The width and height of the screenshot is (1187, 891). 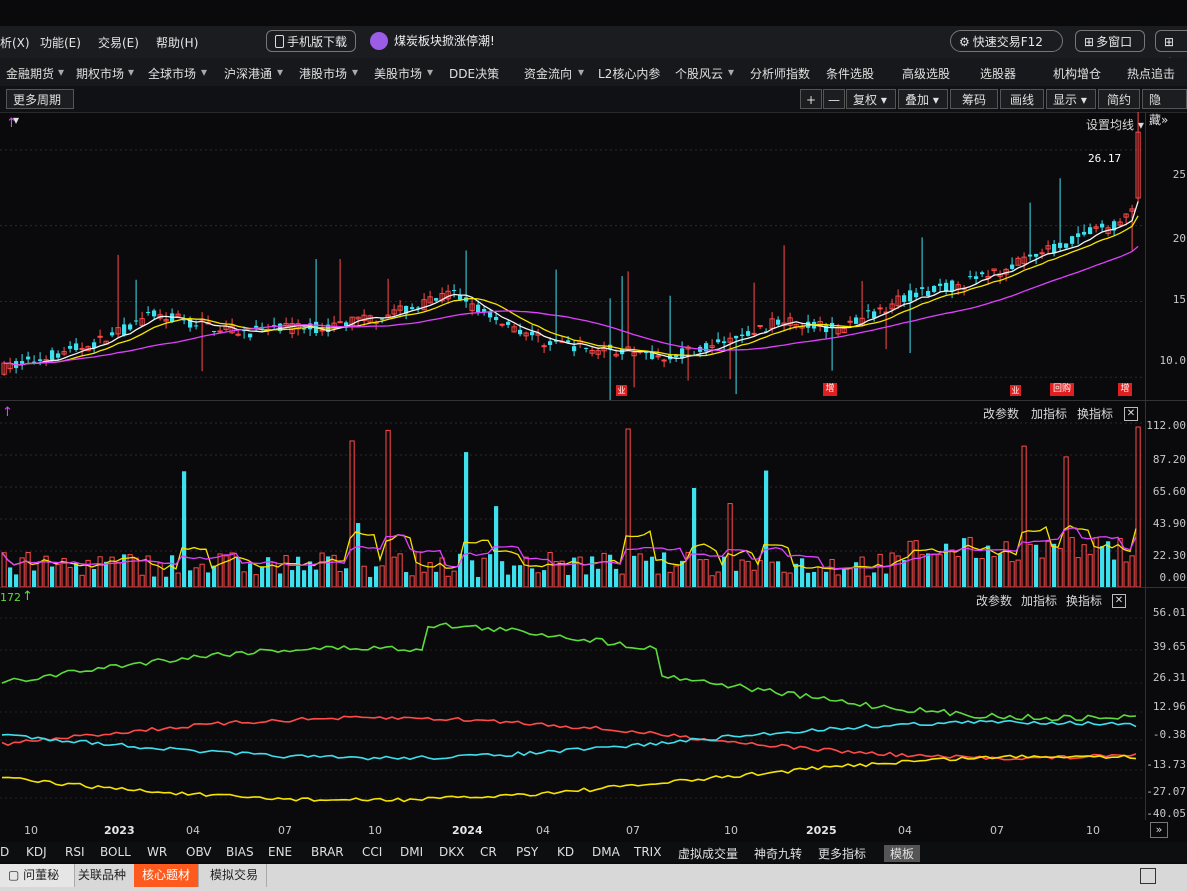 What do you see at coordinates (1062, 389) in the screenshot?
I see `event-marker: 回购` at bounding box center [1062, 389].